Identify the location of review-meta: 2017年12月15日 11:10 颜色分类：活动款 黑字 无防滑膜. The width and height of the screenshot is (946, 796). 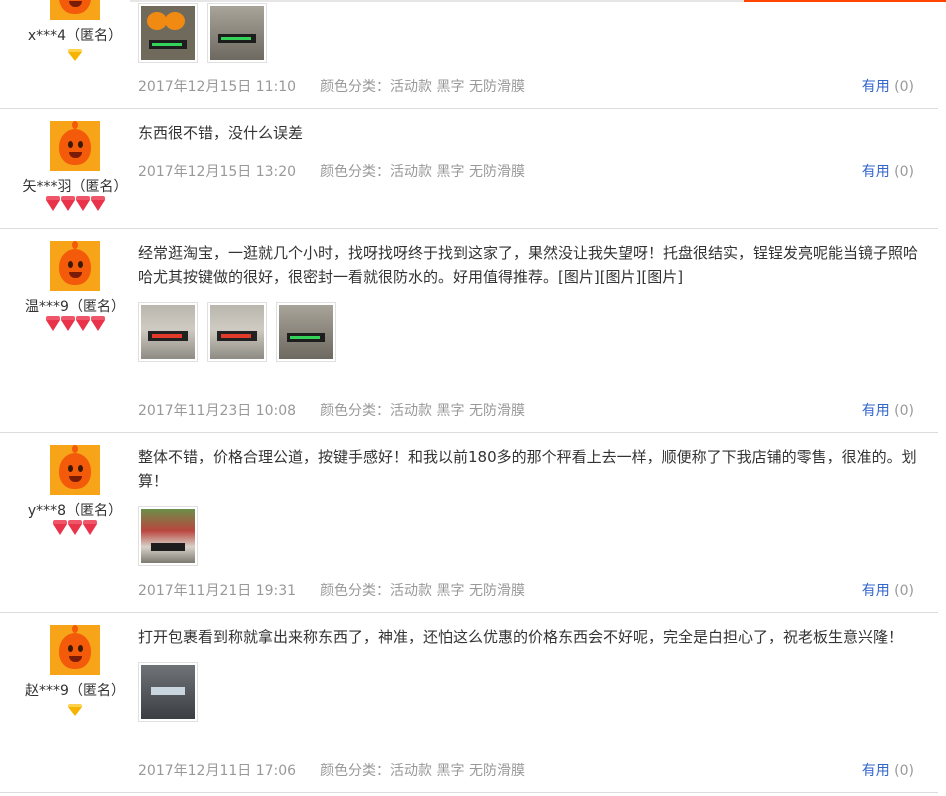
(331, 86).